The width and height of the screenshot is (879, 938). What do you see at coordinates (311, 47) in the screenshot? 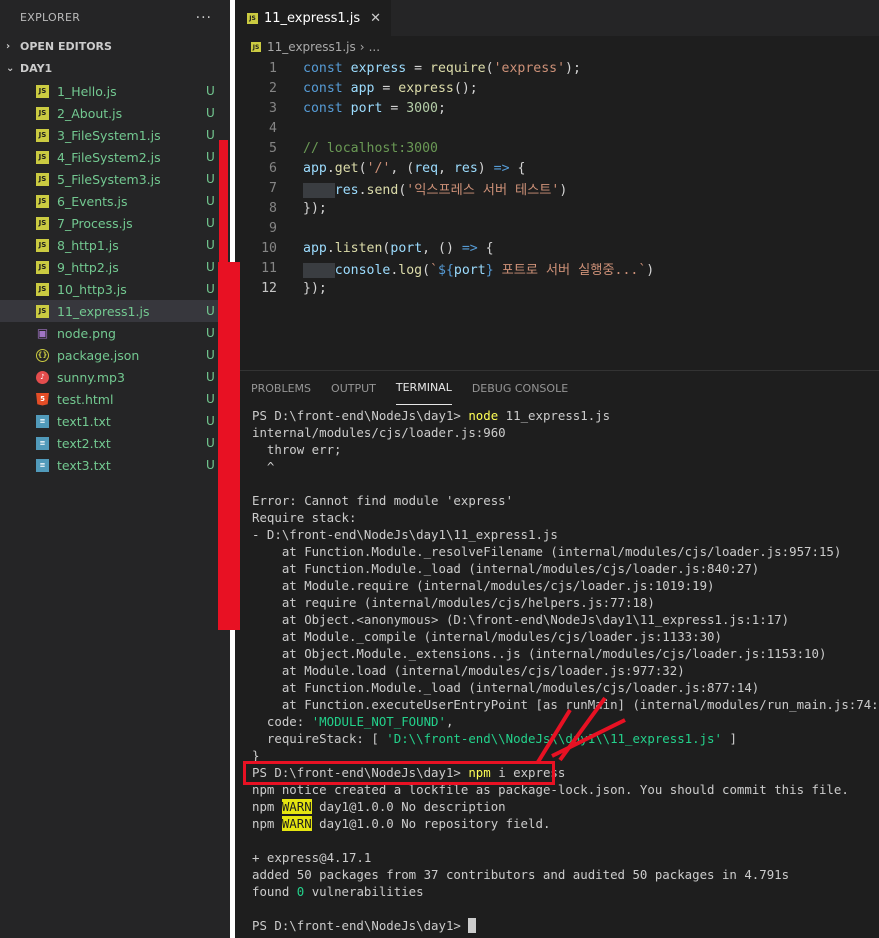
I see `breadcrumb-file: 11_express1.js` at bounding box center [311, 47].